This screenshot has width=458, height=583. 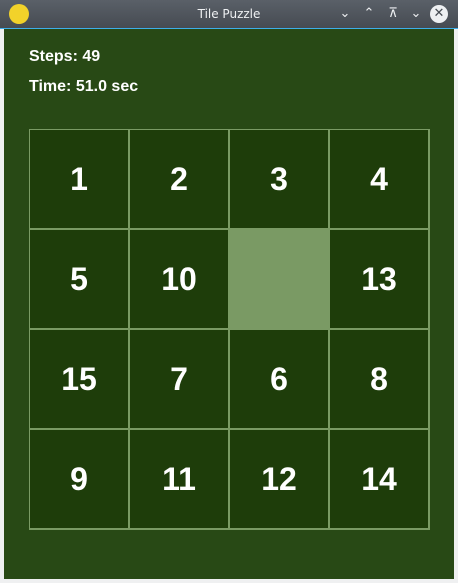 What do you see at coordinates (80, 480) in the screenshot?
I see `puzzle-tile: 9` at bounding box center [80, 480].